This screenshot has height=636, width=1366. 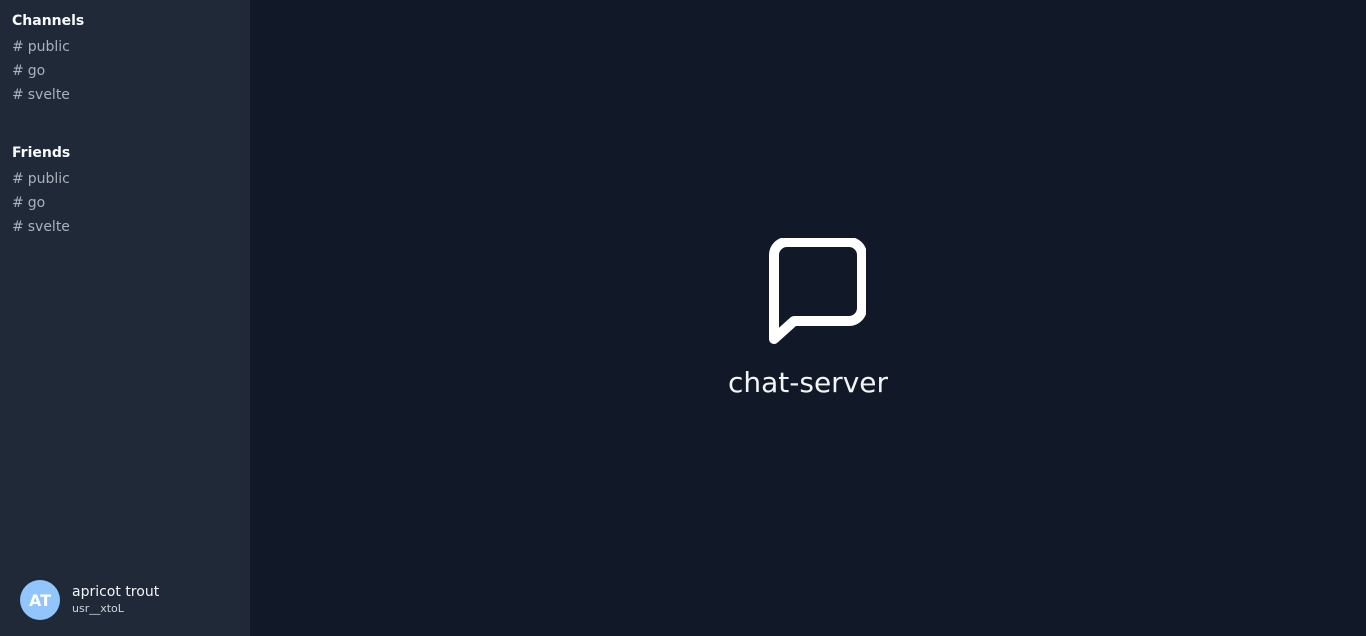 I want to click on friend-item-svelte: # svelte, so click(x=125, y=227).